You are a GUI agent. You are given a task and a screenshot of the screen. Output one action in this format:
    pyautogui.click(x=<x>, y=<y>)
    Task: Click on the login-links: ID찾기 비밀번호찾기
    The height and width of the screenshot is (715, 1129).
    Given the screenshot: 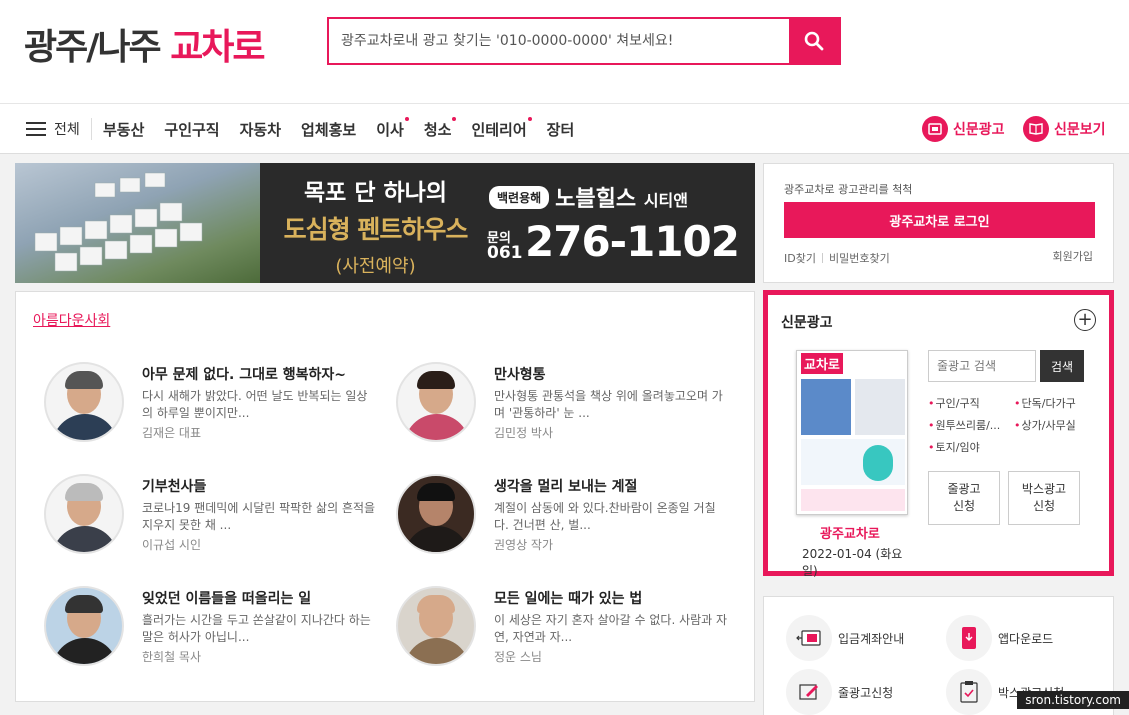 What is the action you would take?
    pyautogui.click(x=837, y=258)
    